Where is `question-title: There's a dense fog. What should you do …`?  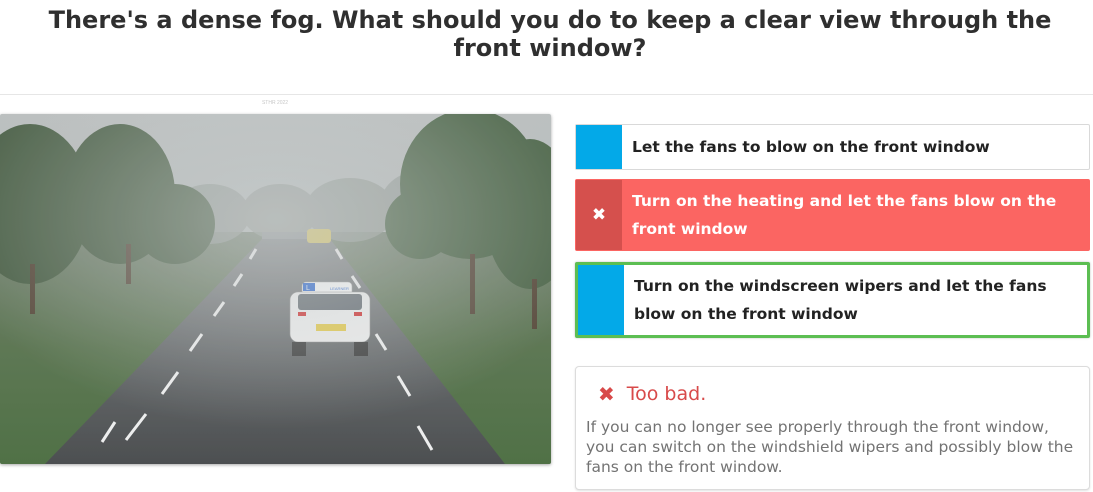
question-title: There's a dense fog. What should you do … is located at coordinates (550, 34).